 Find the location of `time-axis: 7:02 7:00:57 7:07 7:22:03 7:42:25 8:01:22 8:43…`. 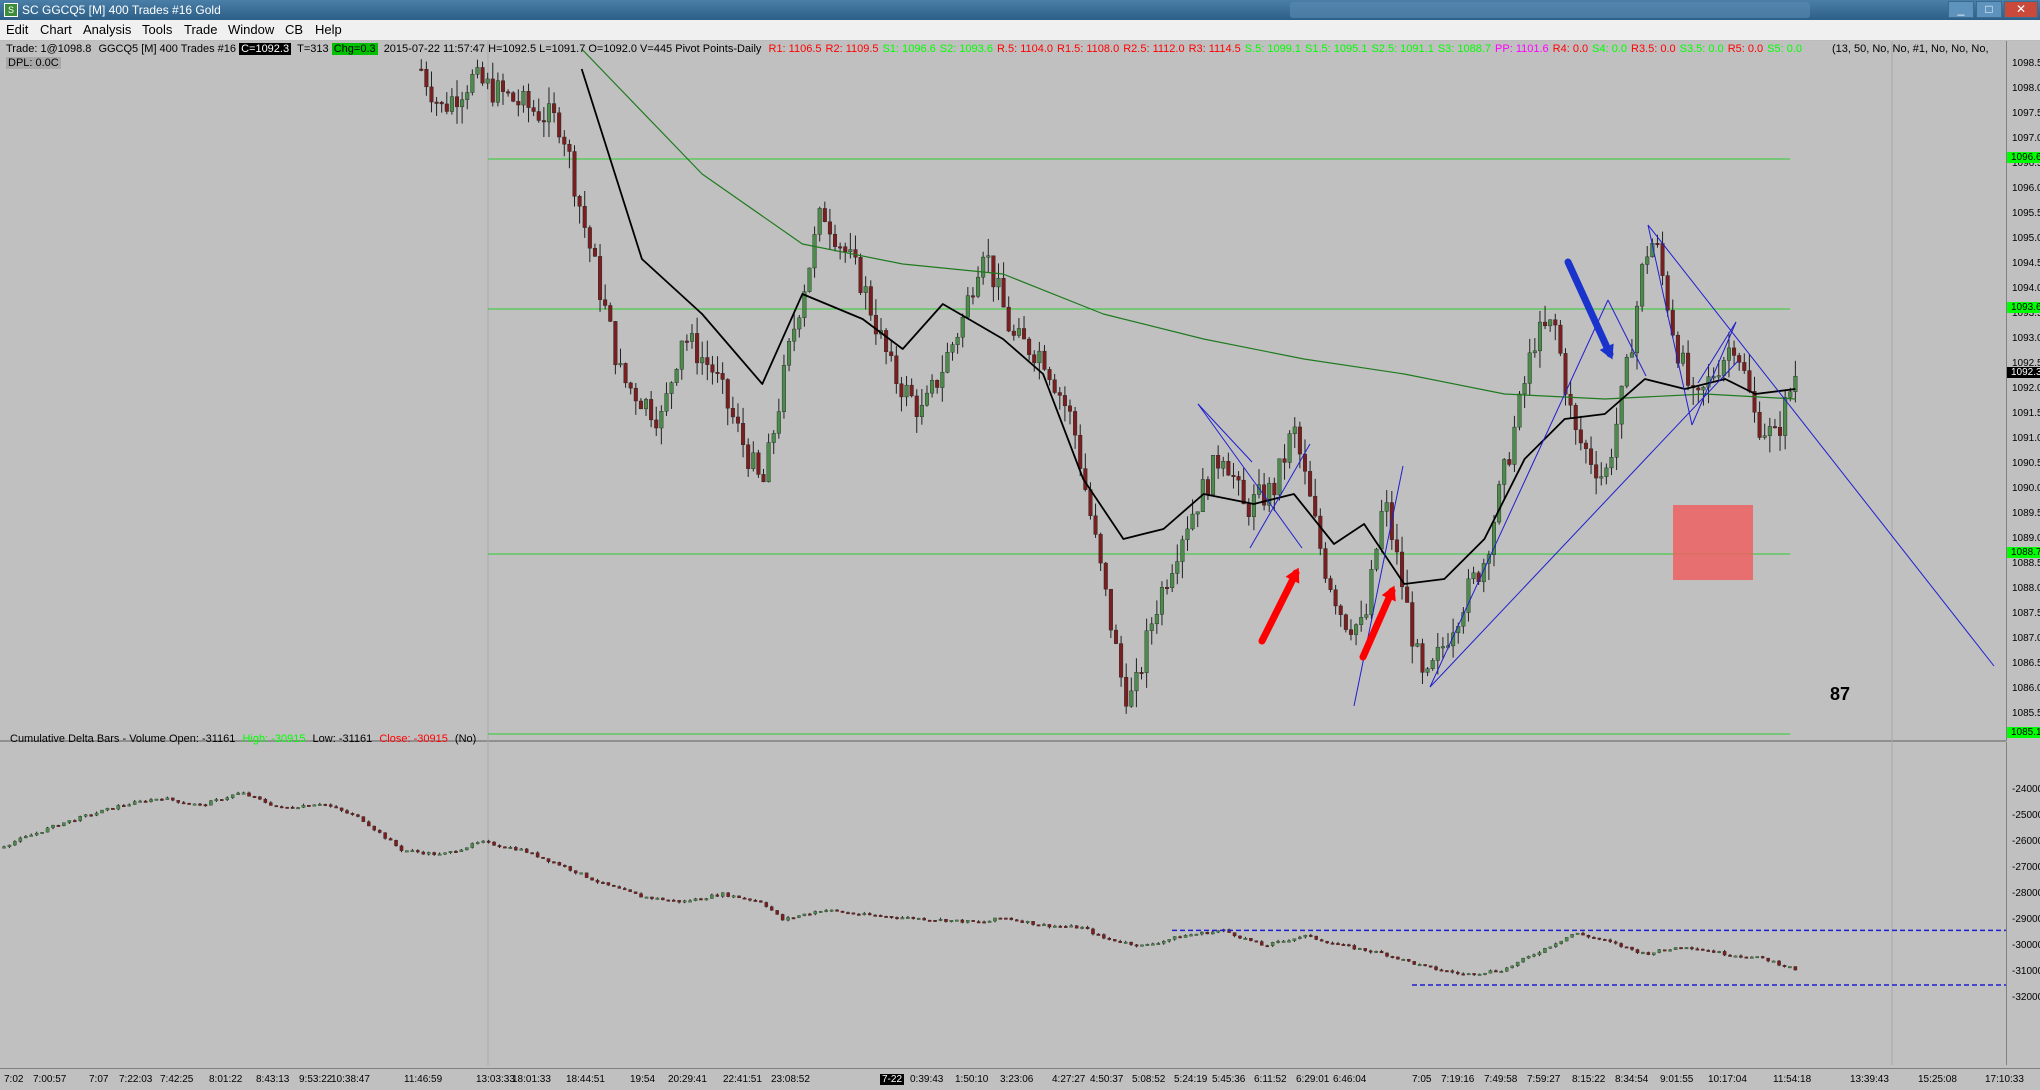

time-axis: 7:02 7:00:57 7:07 7:22:03 7:42:25 8:01:22 8:43… is located at coordinates (1020, 1079).